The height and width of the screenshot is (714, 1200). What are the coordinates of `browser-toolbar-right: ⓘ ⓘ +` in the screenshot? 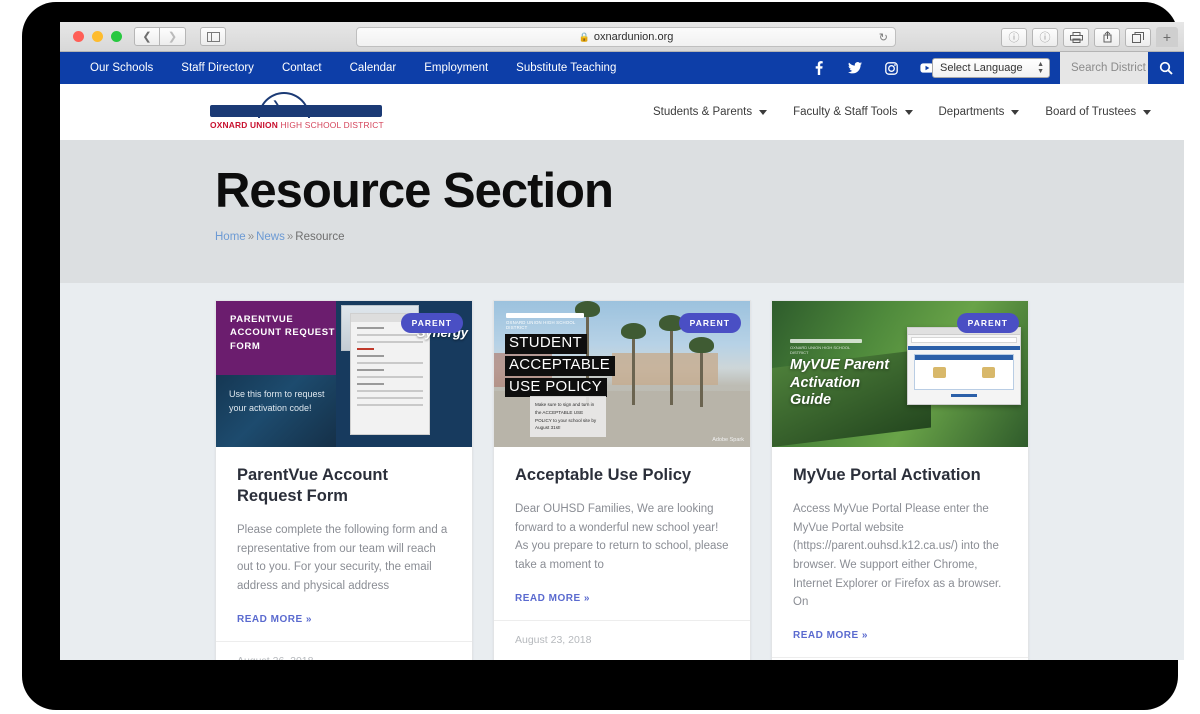 It's located at (1089, 37).